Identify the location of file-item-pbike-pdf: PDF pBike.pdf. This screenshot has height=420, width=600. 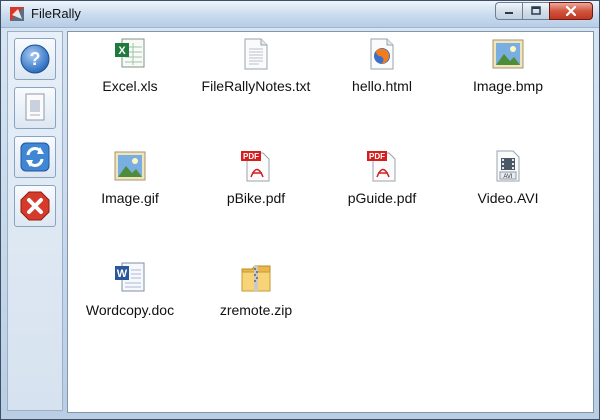
(256, 180).